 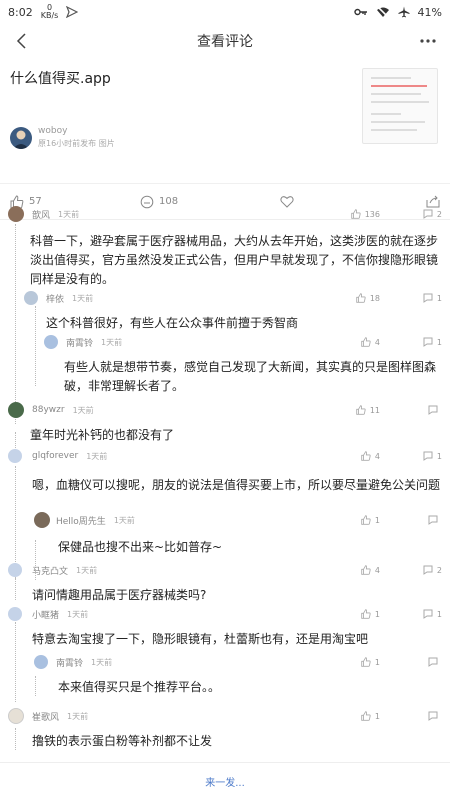 I want to click on page-title: 查看评论, so click(x=225, y=42).